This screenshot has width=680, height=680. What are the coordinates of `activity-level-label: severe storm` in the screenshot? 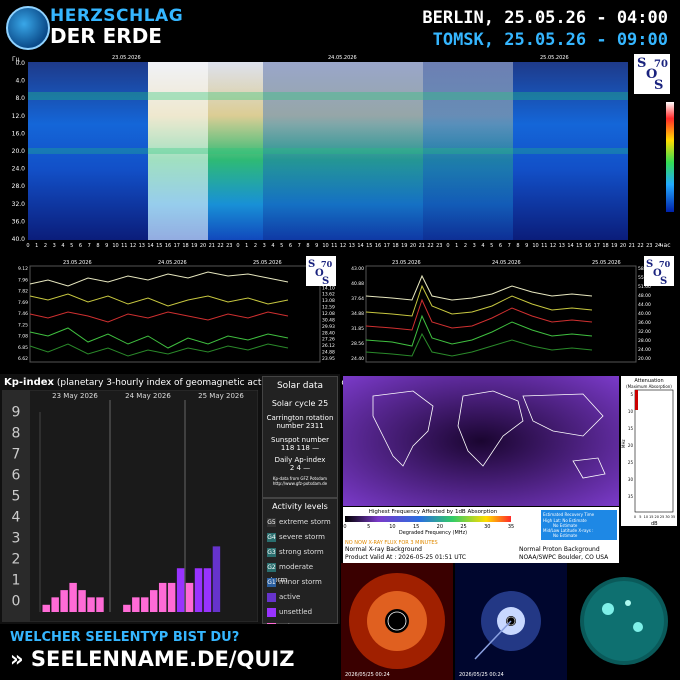 It's located at (302, 537).